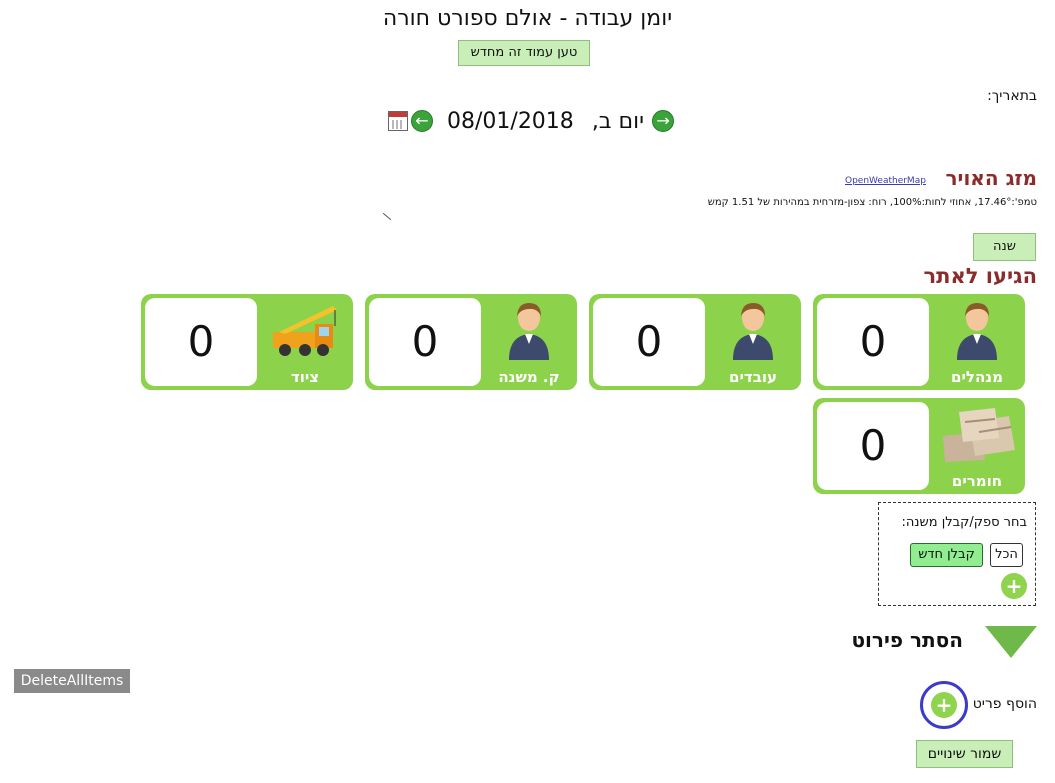  What do you see at coordinates (885, 181) in the screenshot?
I see `weather-provider-link: OpenWeatherMap` at bounding box center [885, 181].